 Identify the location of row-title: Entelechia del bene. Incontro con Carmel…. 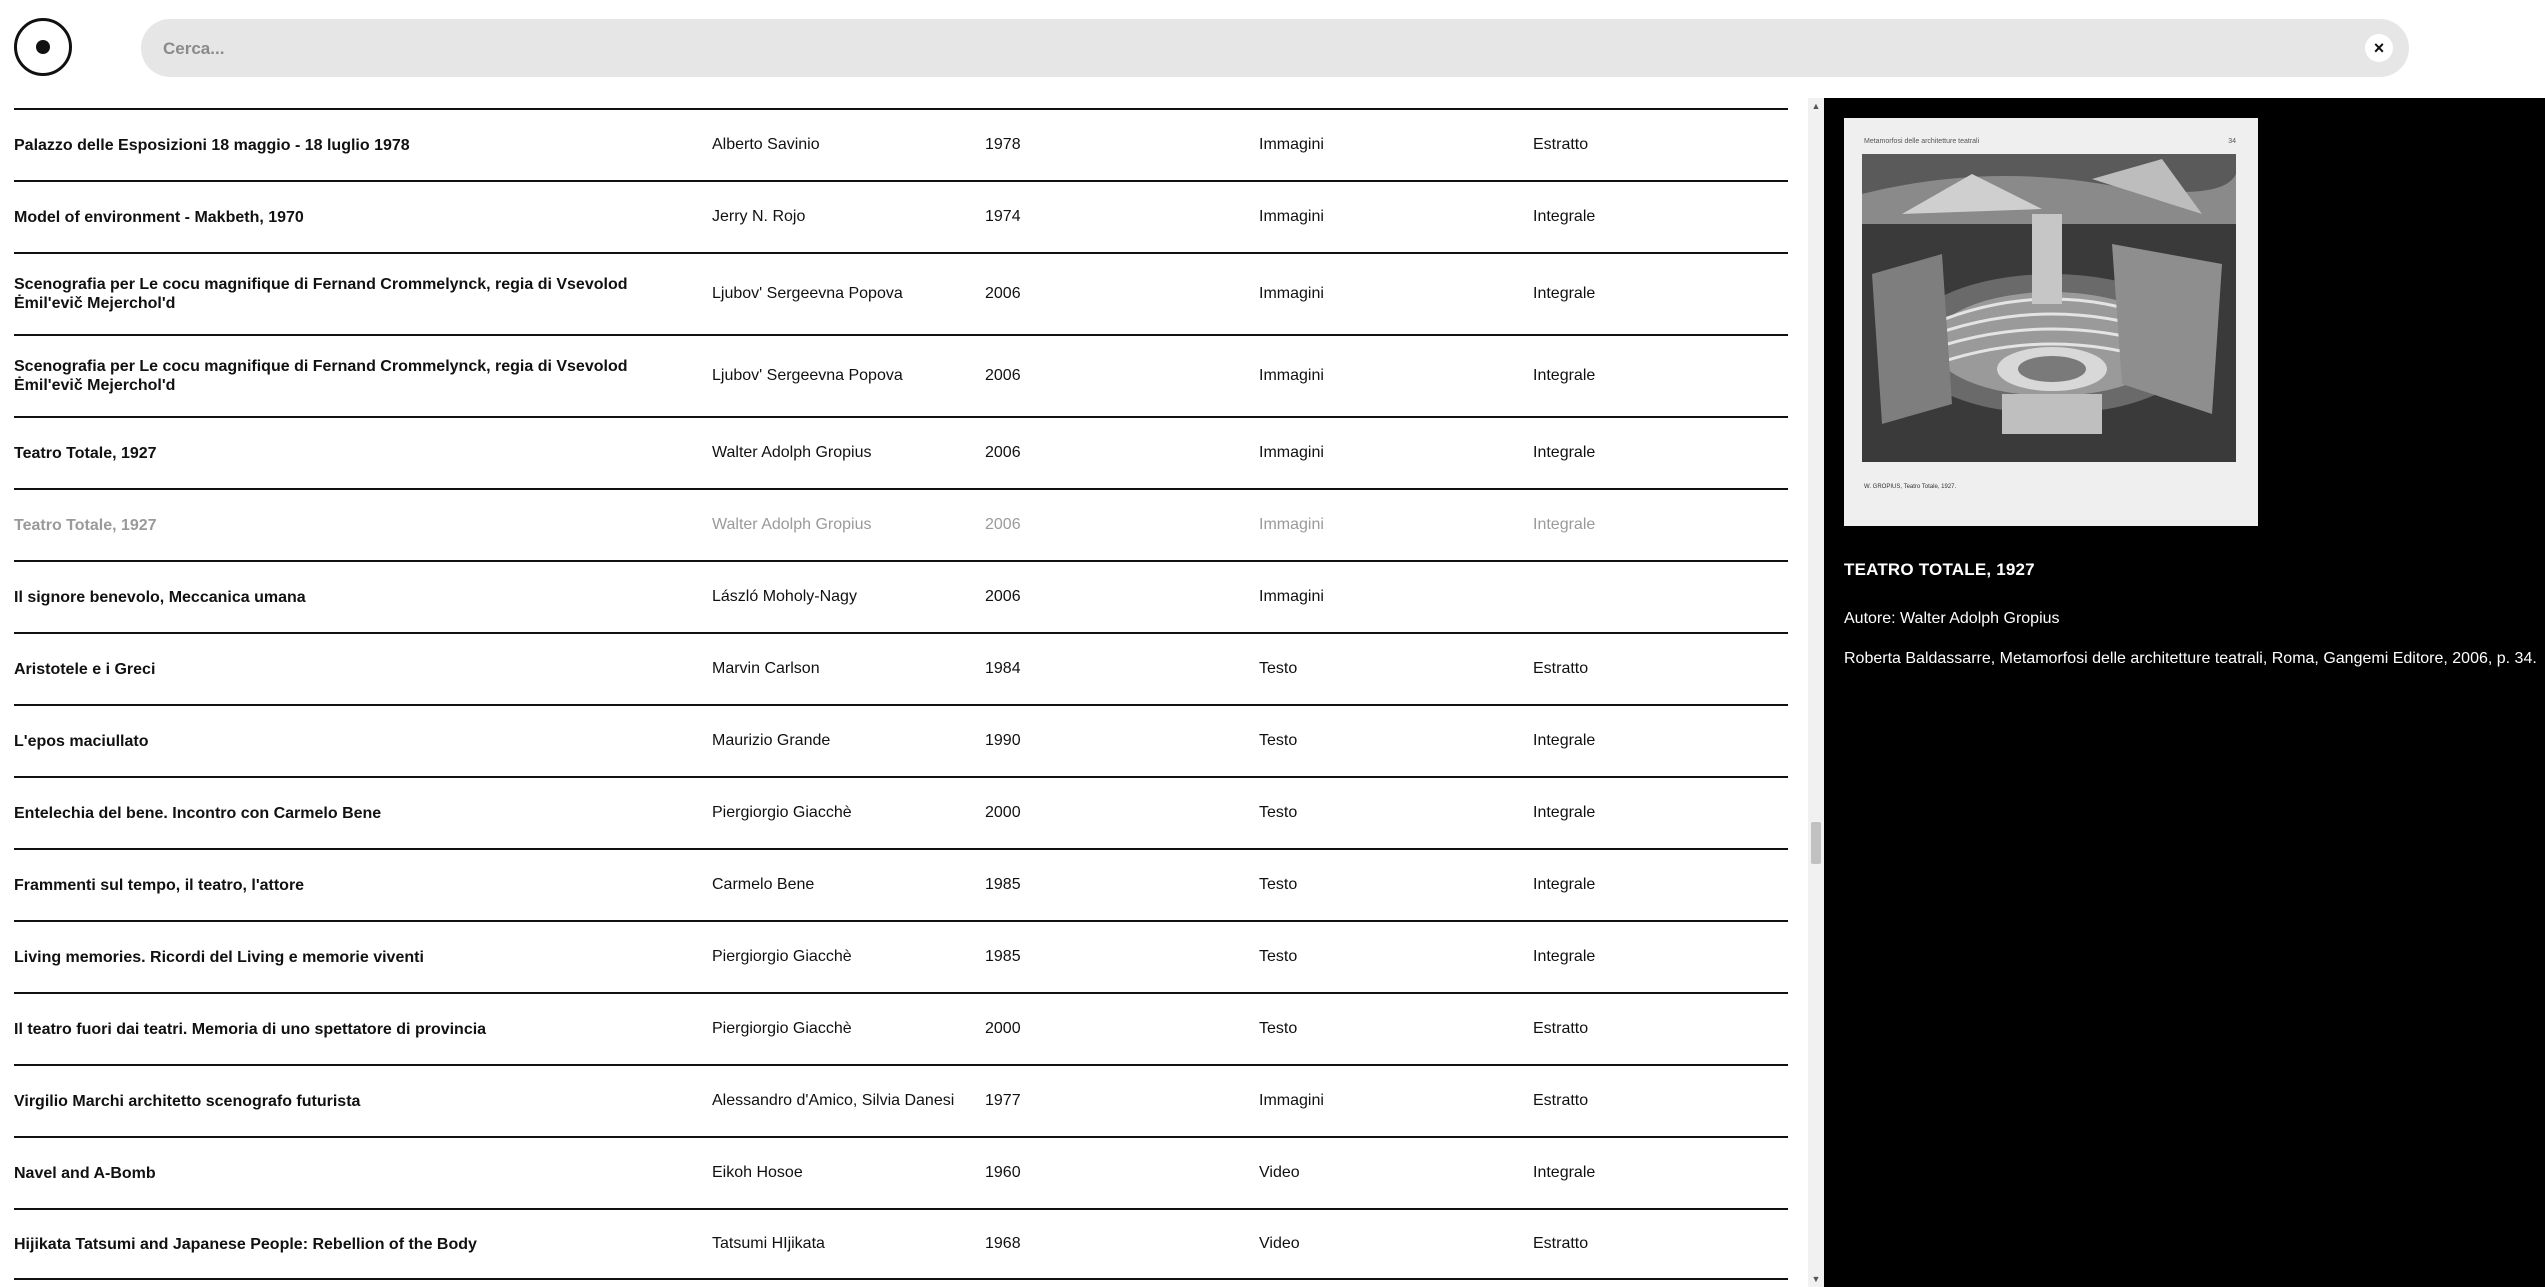
(198, 813).